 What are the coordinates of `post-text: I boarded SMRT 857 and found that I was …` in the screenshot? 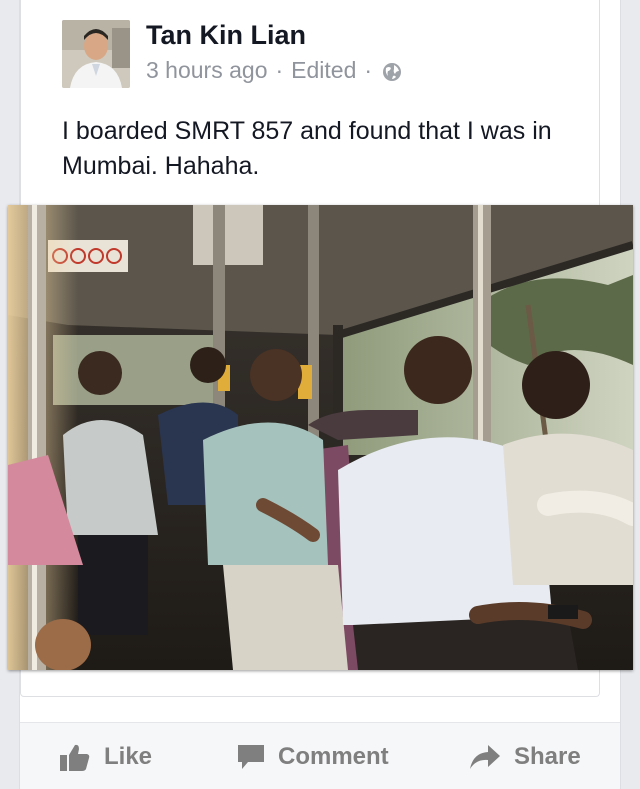 It's located at (307, 148).